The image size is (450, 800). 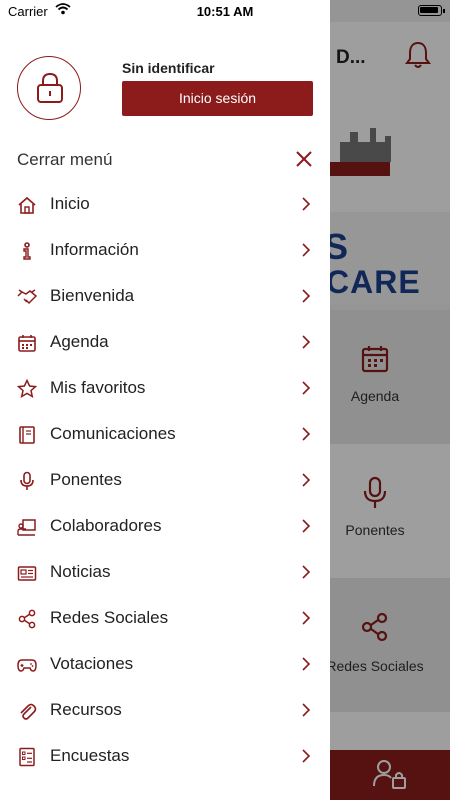 What do you see at coordinates (86, 709) in the screenshot?
I see `menu-item-label: Recursos` at bounding box center [86, 709].